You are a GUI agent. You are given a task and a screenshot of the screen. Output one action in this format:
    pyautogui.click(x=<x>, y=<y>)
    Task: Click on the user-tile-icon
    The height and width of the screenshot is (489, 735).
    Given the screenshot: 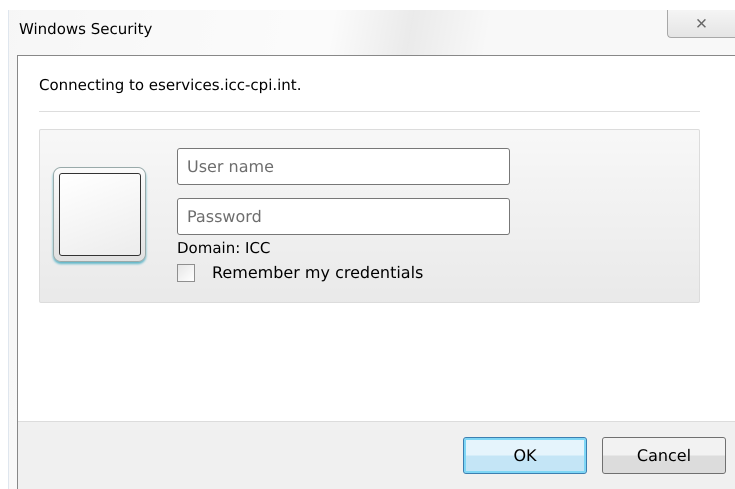 What is the action you would take?
    pyautogui.click(x=99, y=214)
    